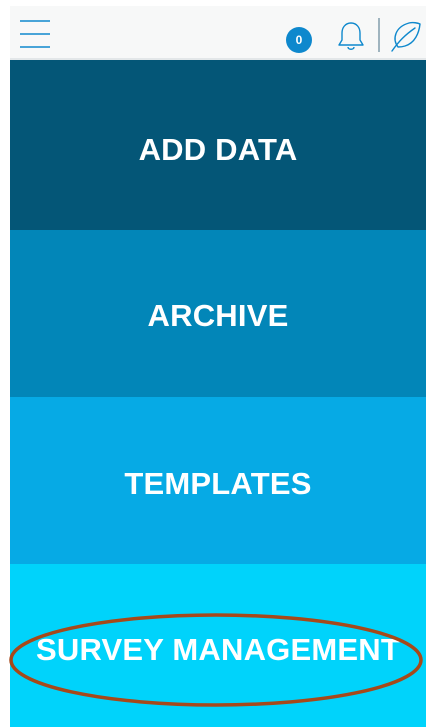 The image size is (426, 727). I want to click on add-data-label: ADD DATA, so click(218, 149).